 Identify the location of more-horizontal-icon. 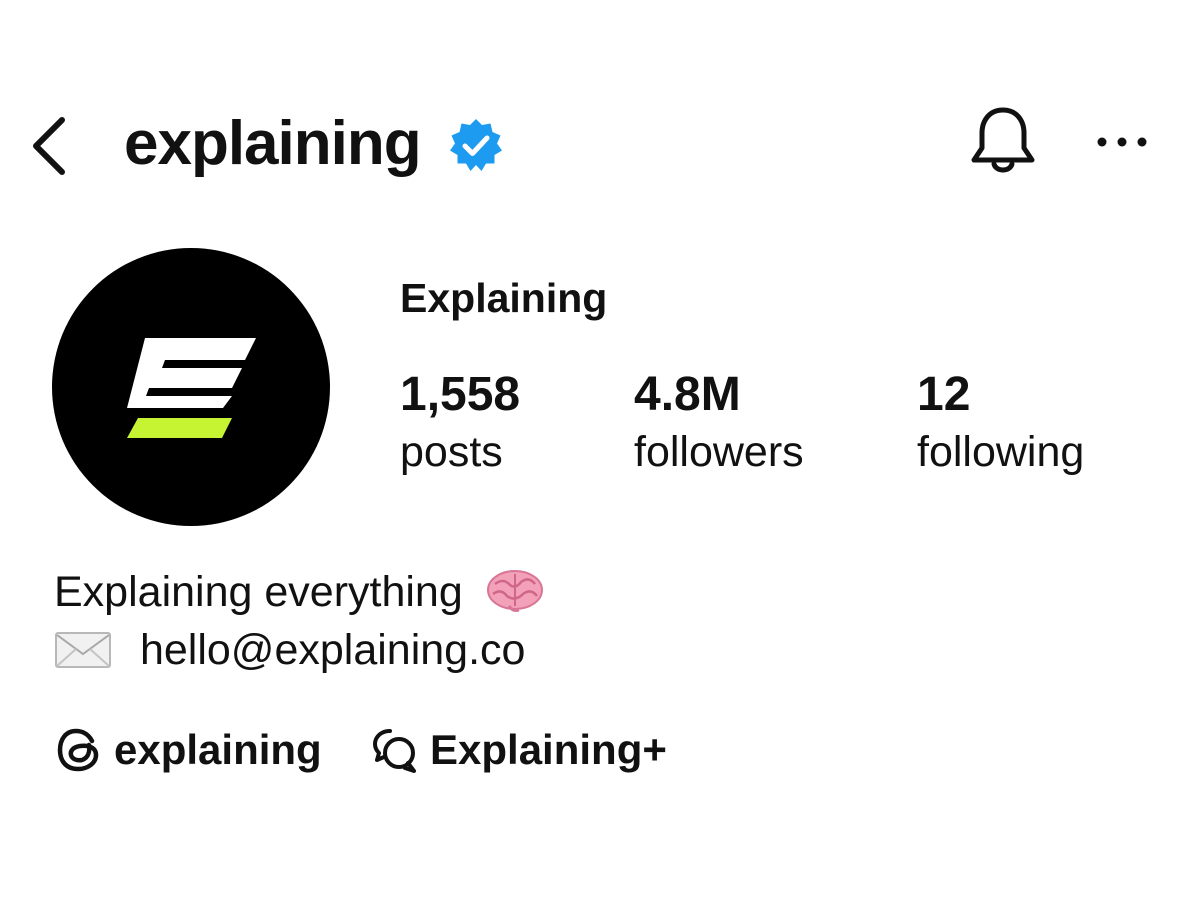
(1122, 142).